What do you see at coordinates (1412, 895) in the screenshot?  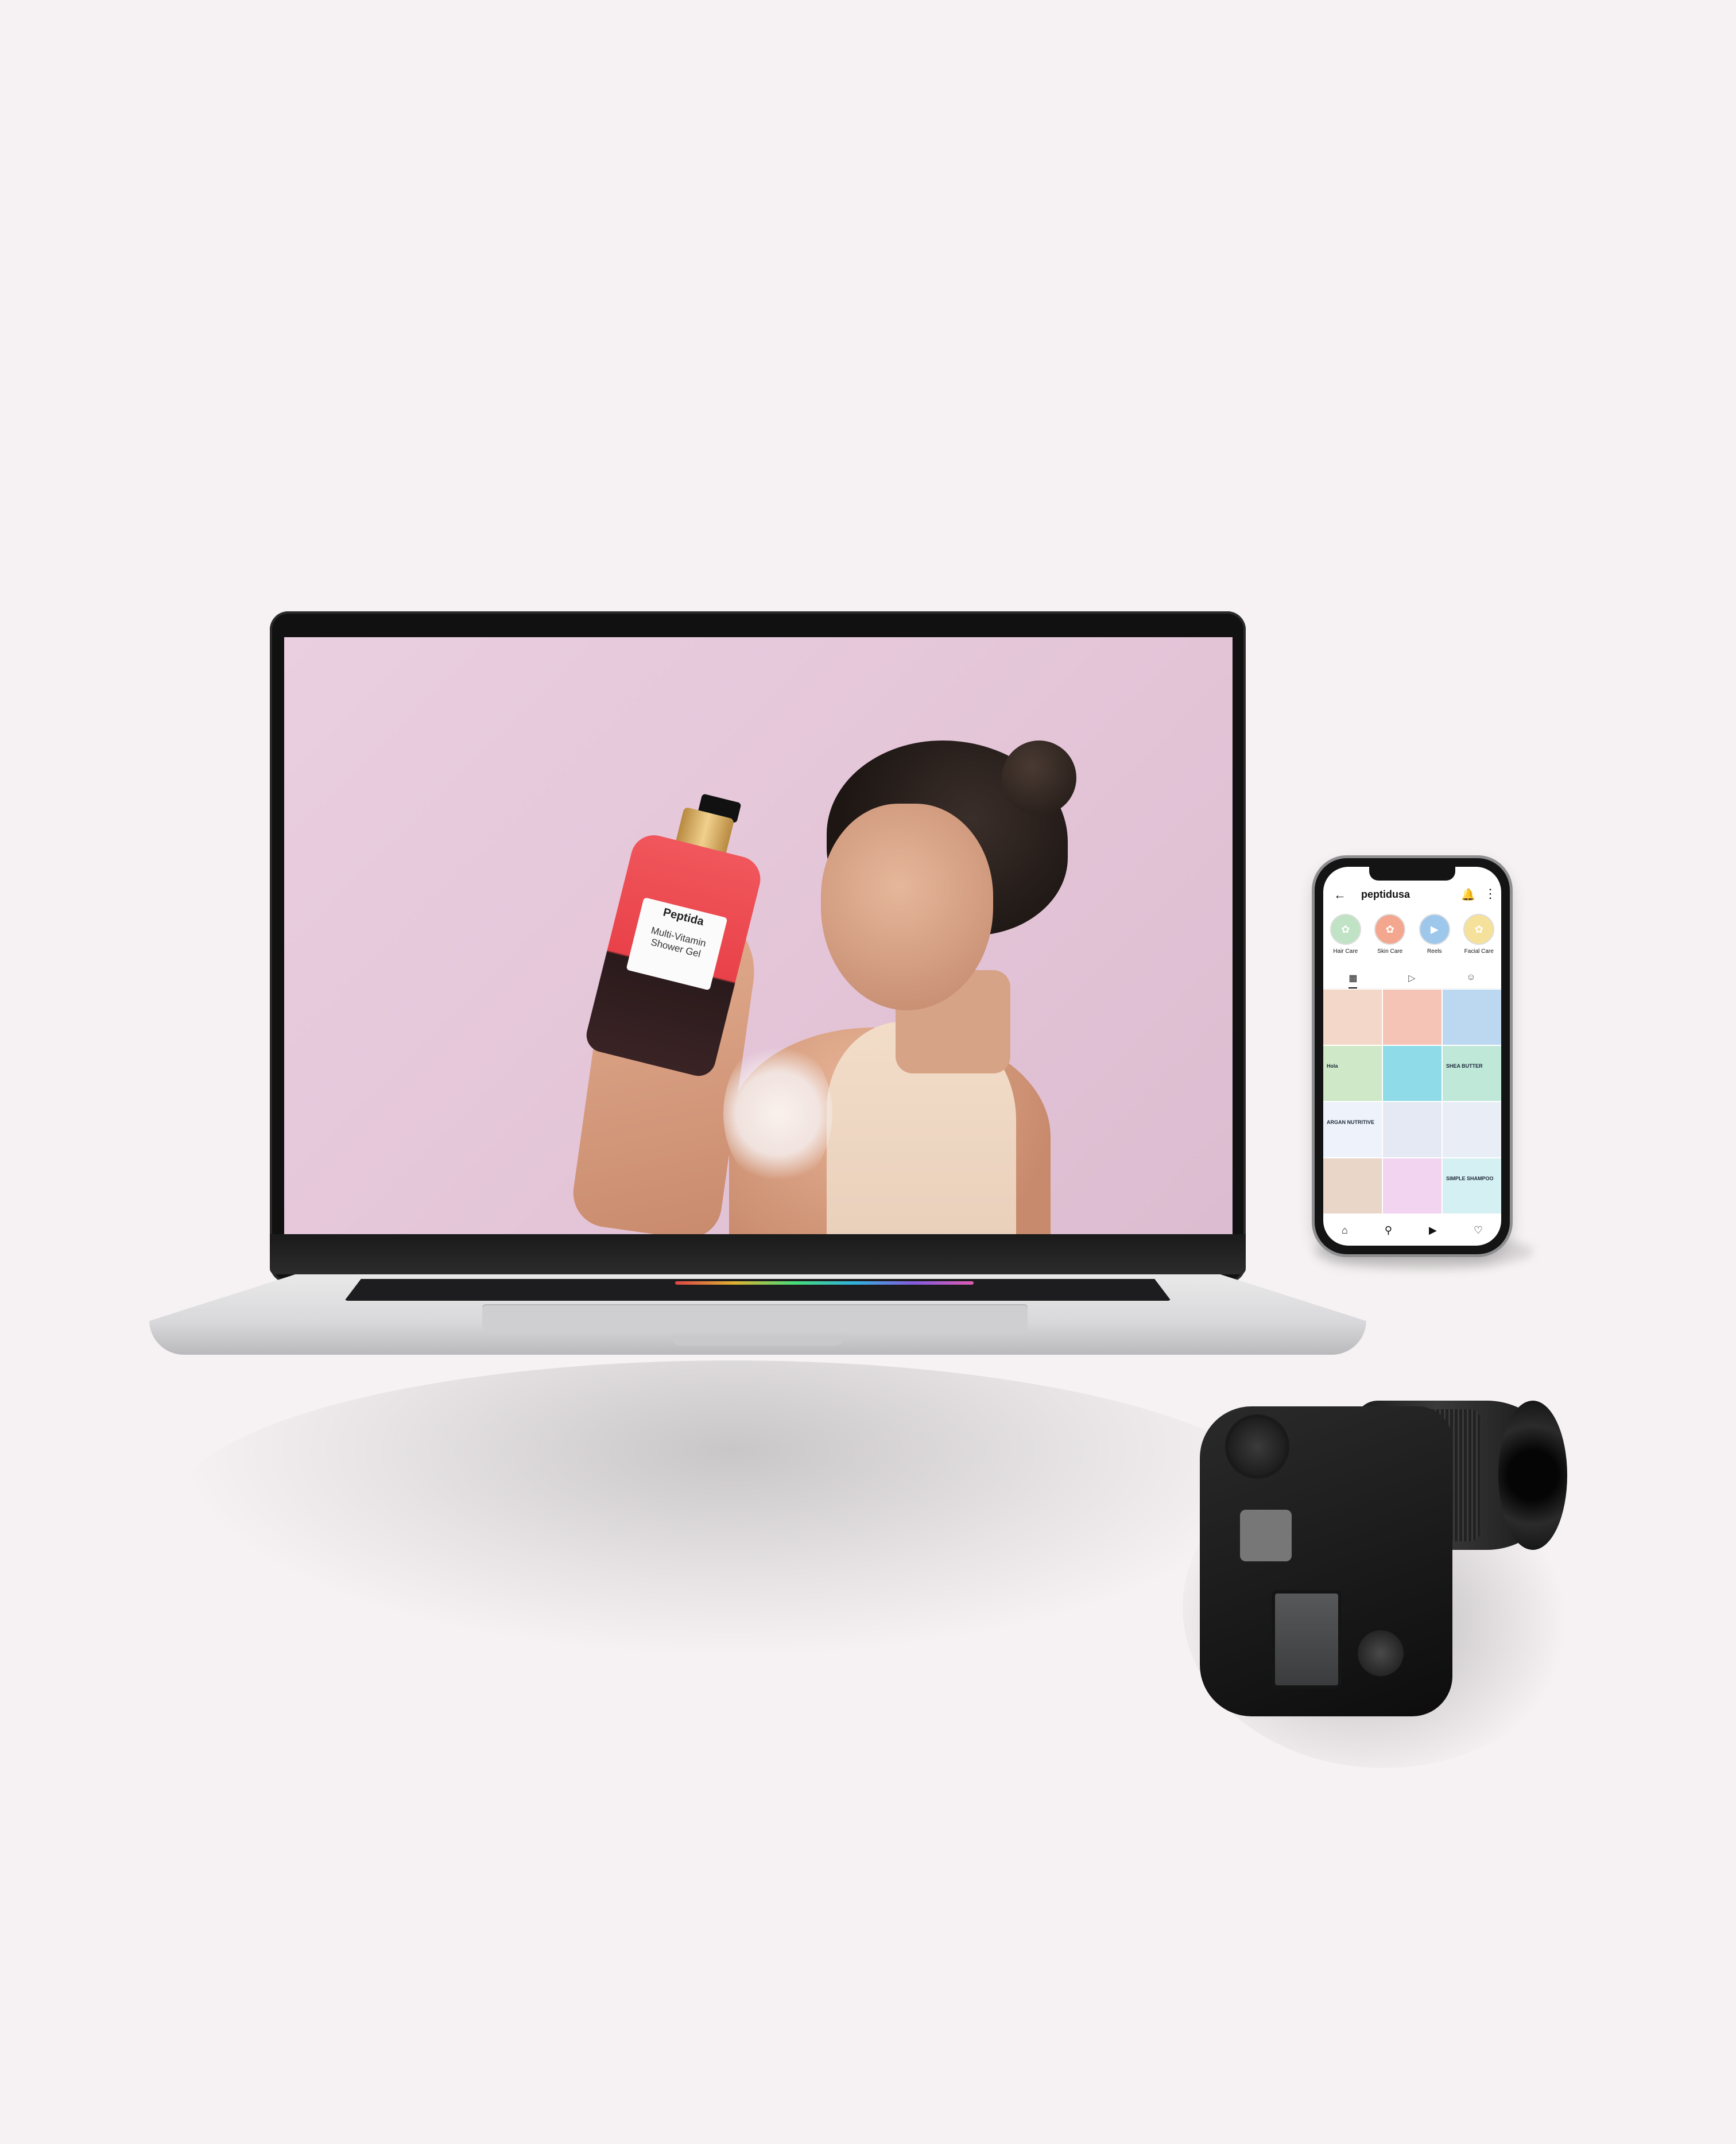 I see `profile-header: ← peptidusa 🔔 ⋮` at bounding box center [1412, 895].